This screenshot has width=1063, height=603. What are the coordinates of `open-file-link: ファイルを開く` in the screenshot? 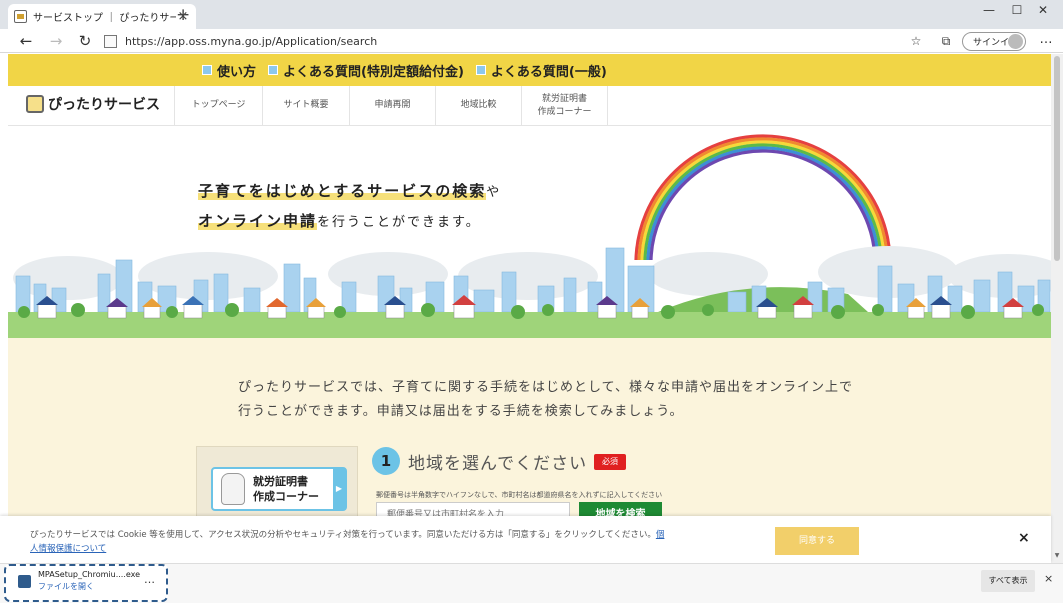 It's located at (66, 586).